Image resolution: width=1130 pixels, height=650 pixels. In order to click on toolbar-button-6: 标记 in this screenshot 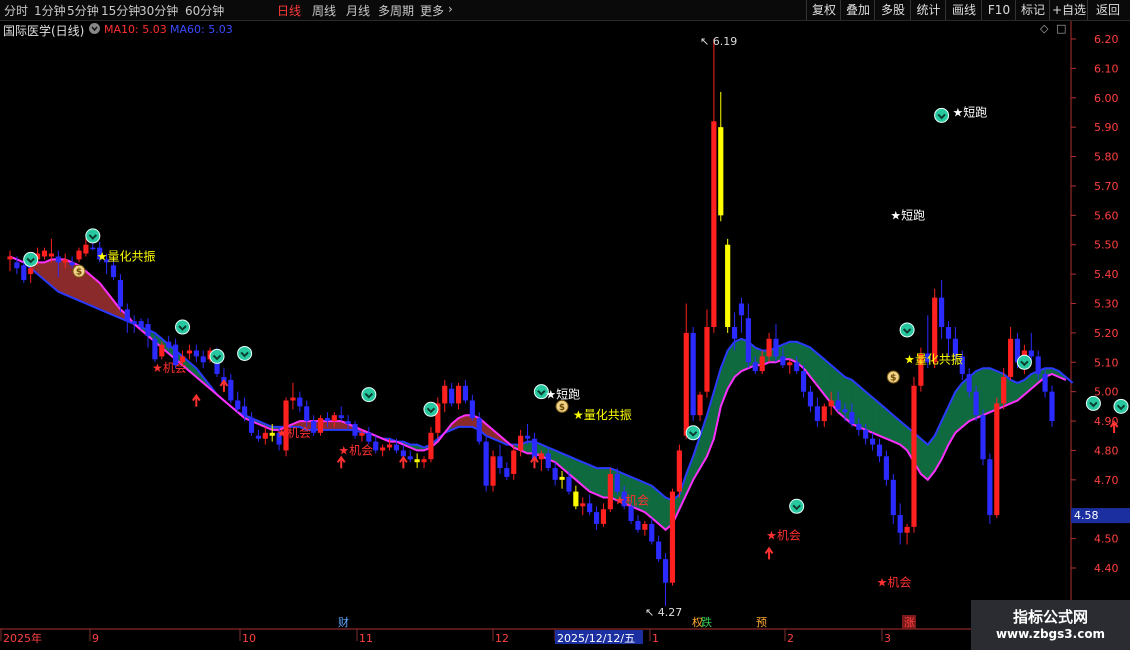, I will do `click(1032, 10)`.